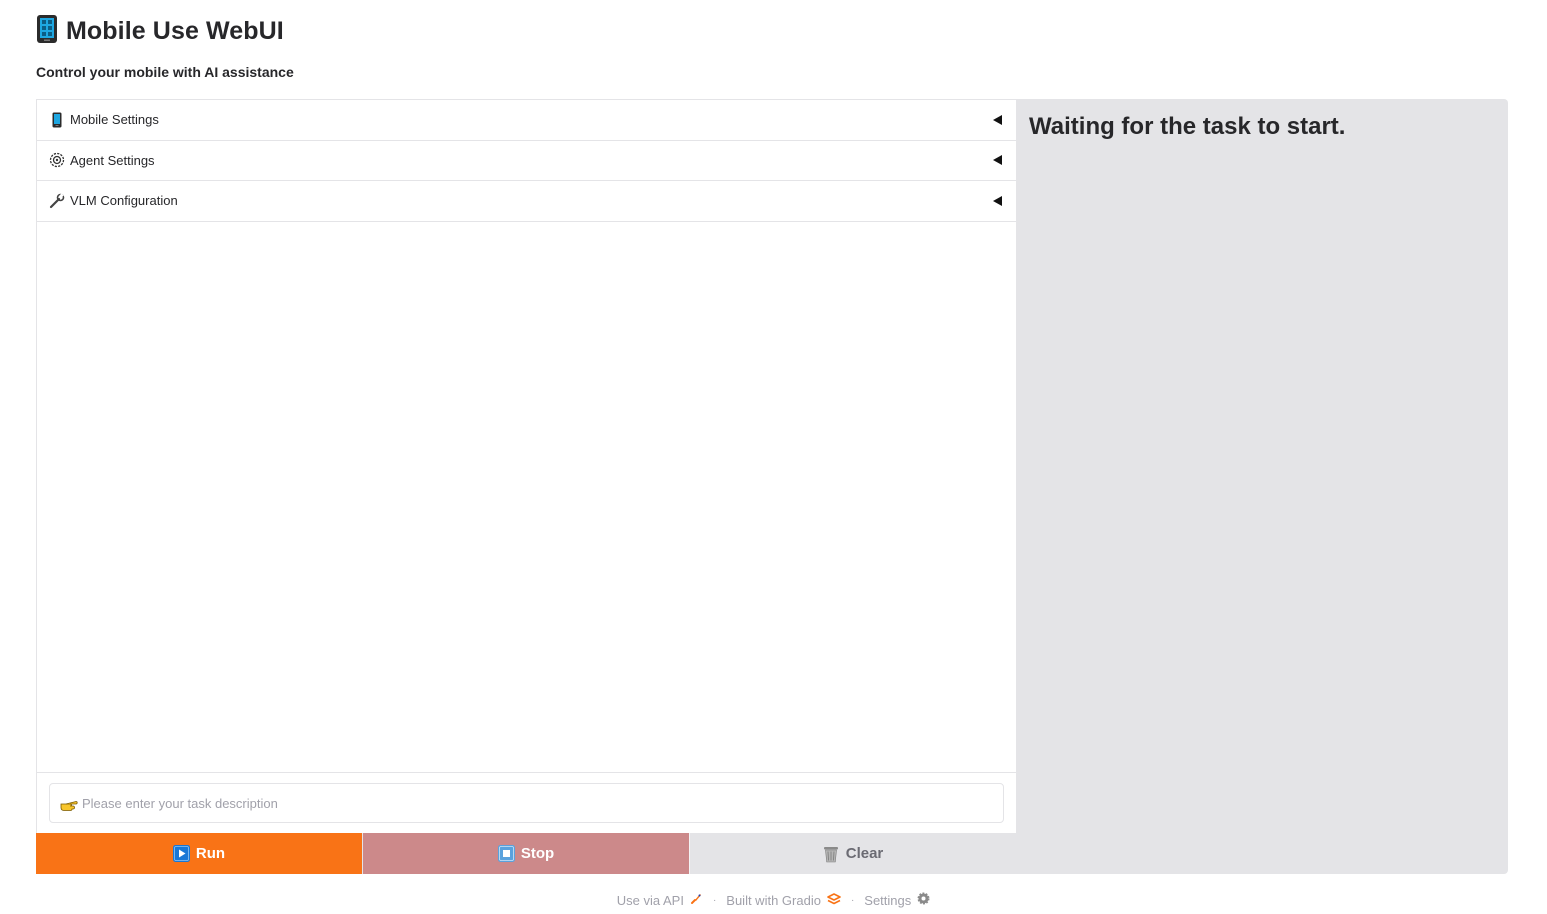 This screenshot has height=914, width=1547. What do you see at coordinates (696, 900) in the screenshot?
I see `rocket-icon` at bounding box center [696, 900].